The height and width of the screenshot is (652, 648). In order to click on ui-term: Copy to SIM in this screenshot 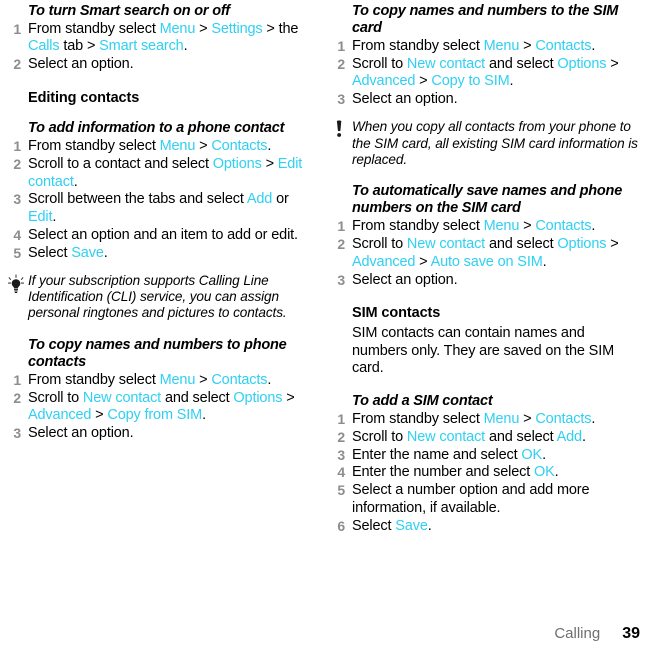, I will do `click(470, 81)`.